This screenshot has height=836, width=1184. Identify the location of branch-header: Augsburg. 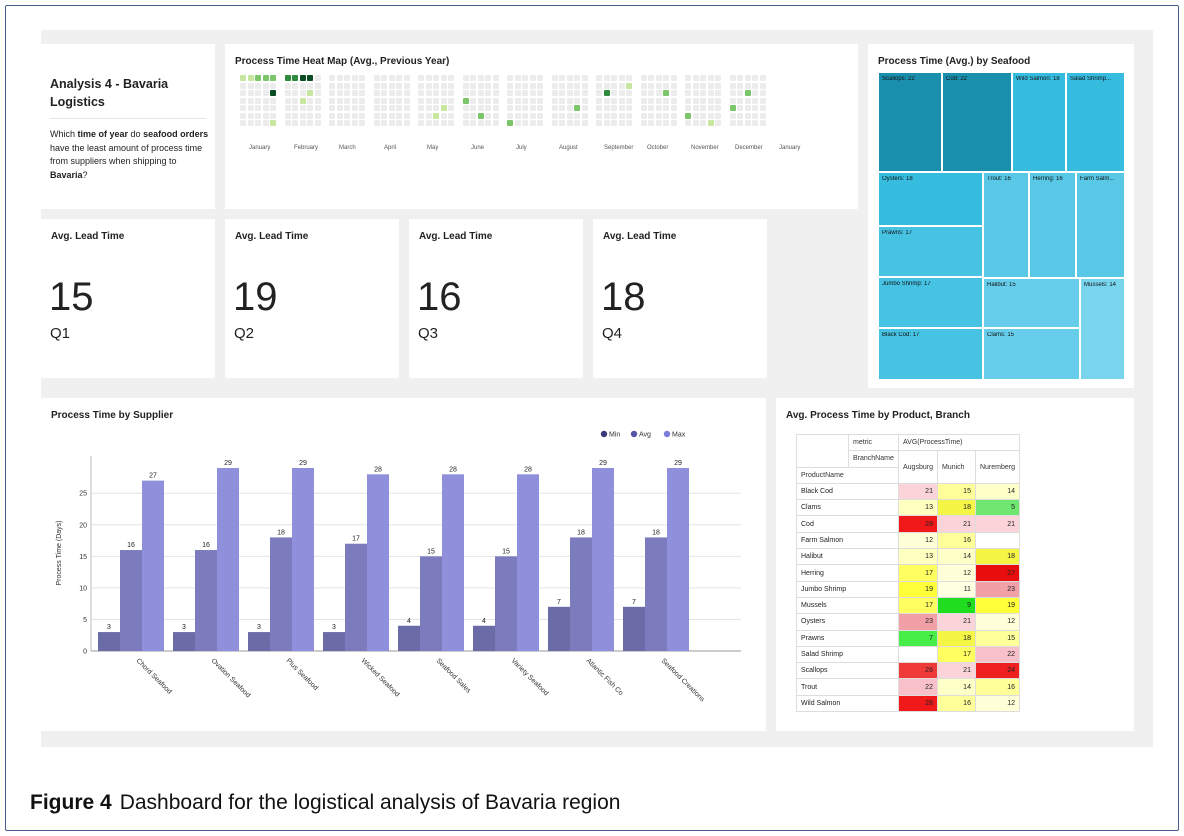
(918, 467).